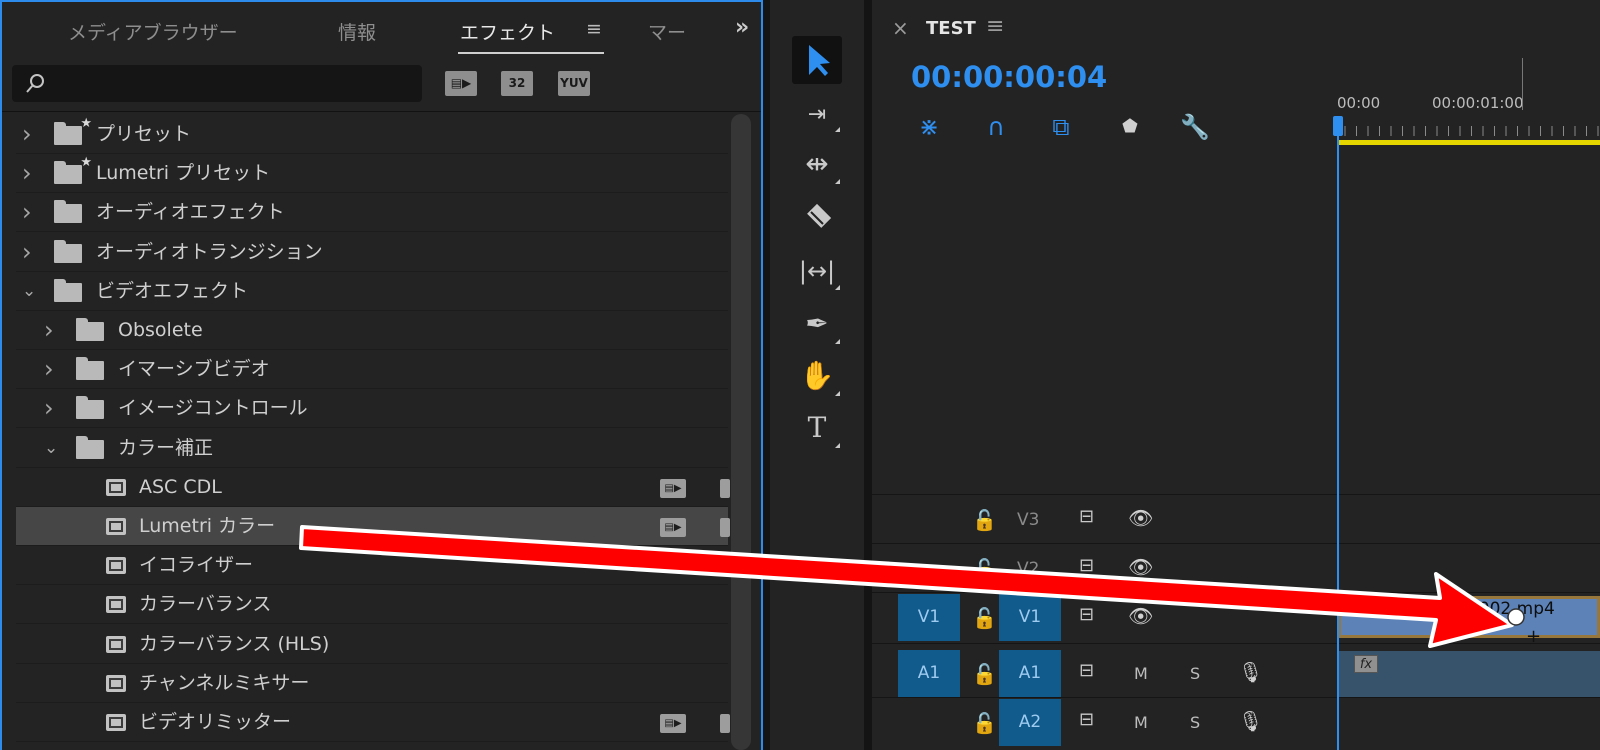 This screenshot has width=1600, height=750. I want to click on track-target-a1: A1, so click(1030, 673).